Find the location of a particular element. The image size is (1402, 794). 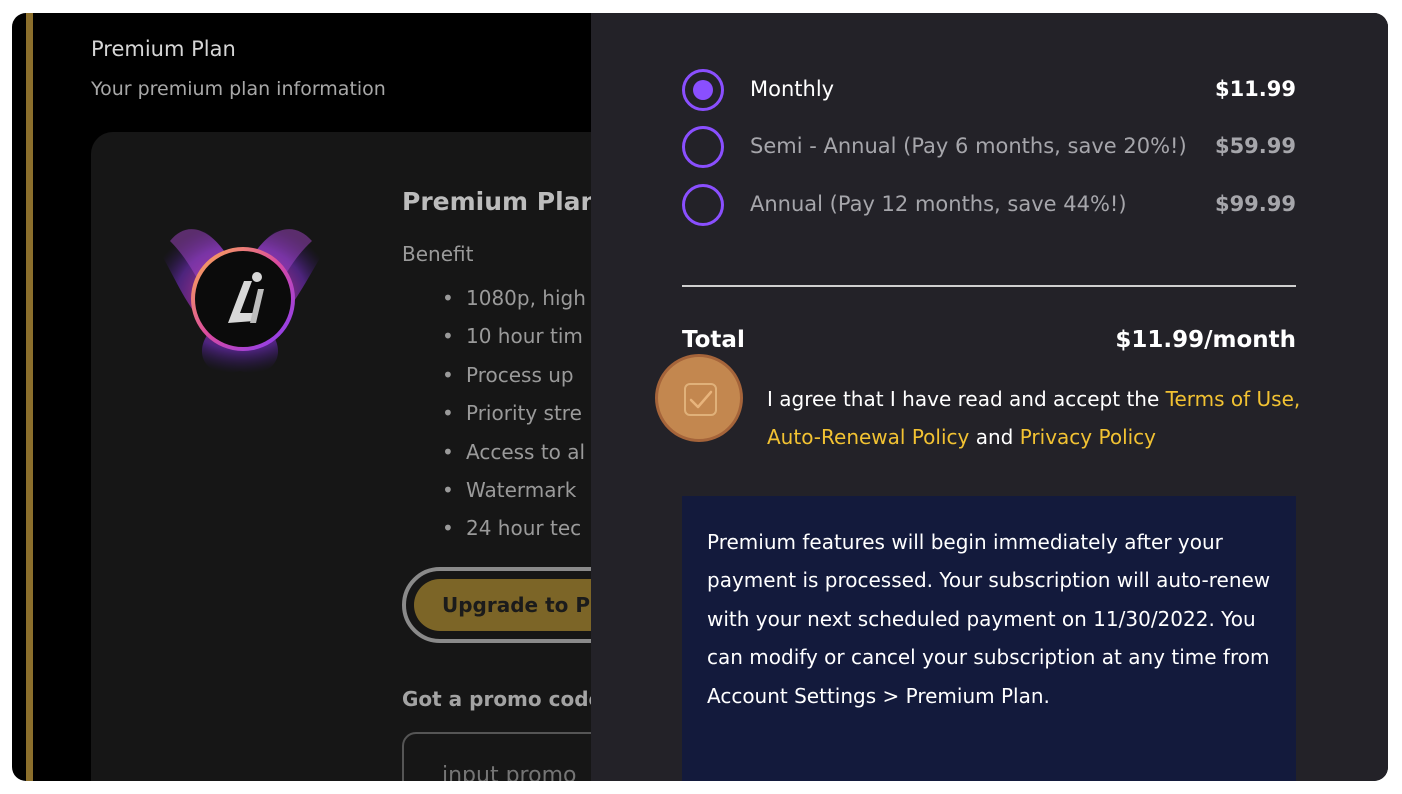

plan-option-annual: Annual (Pay 12 months, save 44%!) $99.99 is located at coordinates (989, 207).